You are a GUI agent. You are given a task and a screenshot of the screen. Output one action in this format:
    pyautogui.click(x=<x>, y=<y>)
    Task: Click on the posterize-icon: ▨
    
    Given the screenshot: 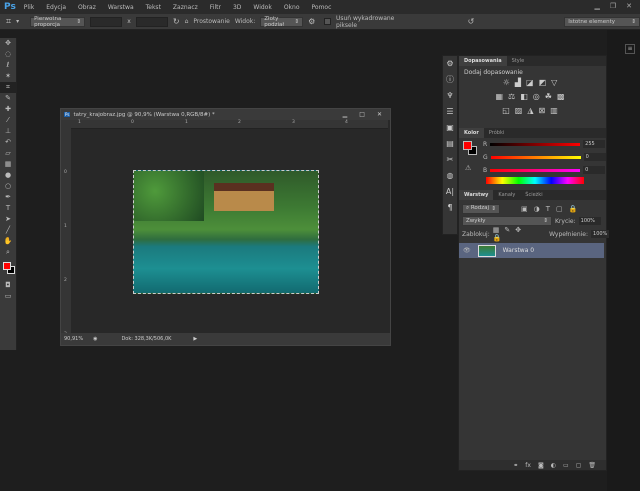 What is the action you would take?
    pyautogui.click(x=521, y=110)
    